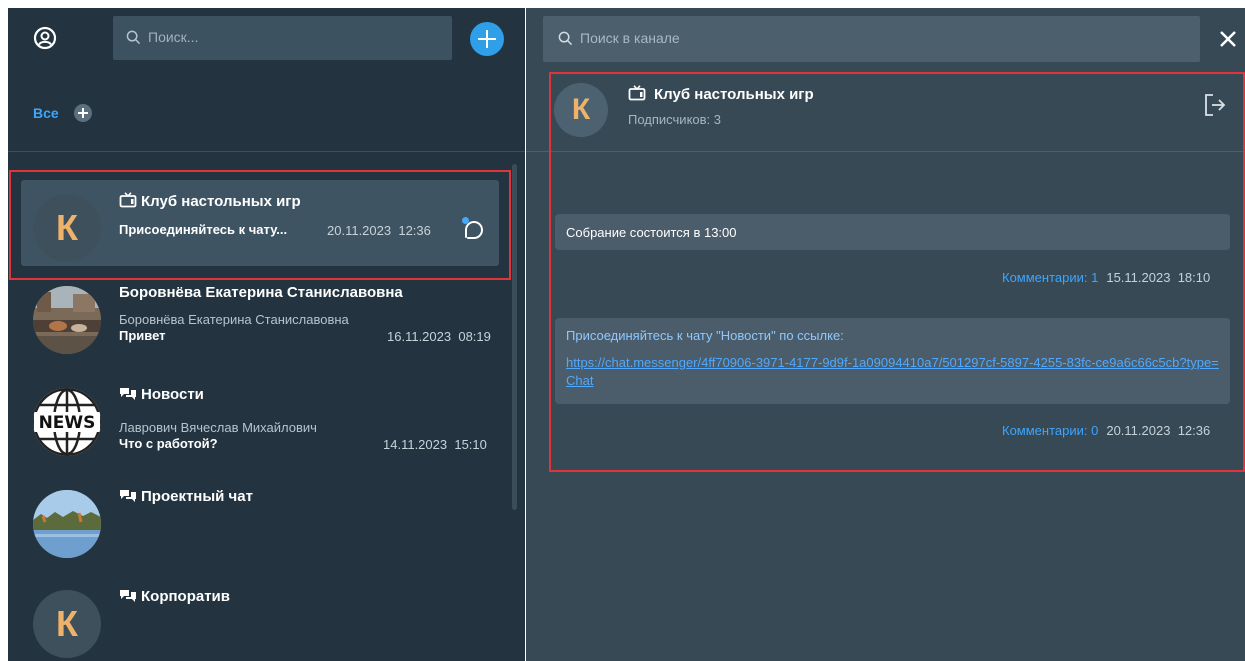 The image size is (1245, 661). What do you see at coordinates (186, 496) in the screenshot?
I see `chat-title: Проектный чат` at bounding box center [186, 496].